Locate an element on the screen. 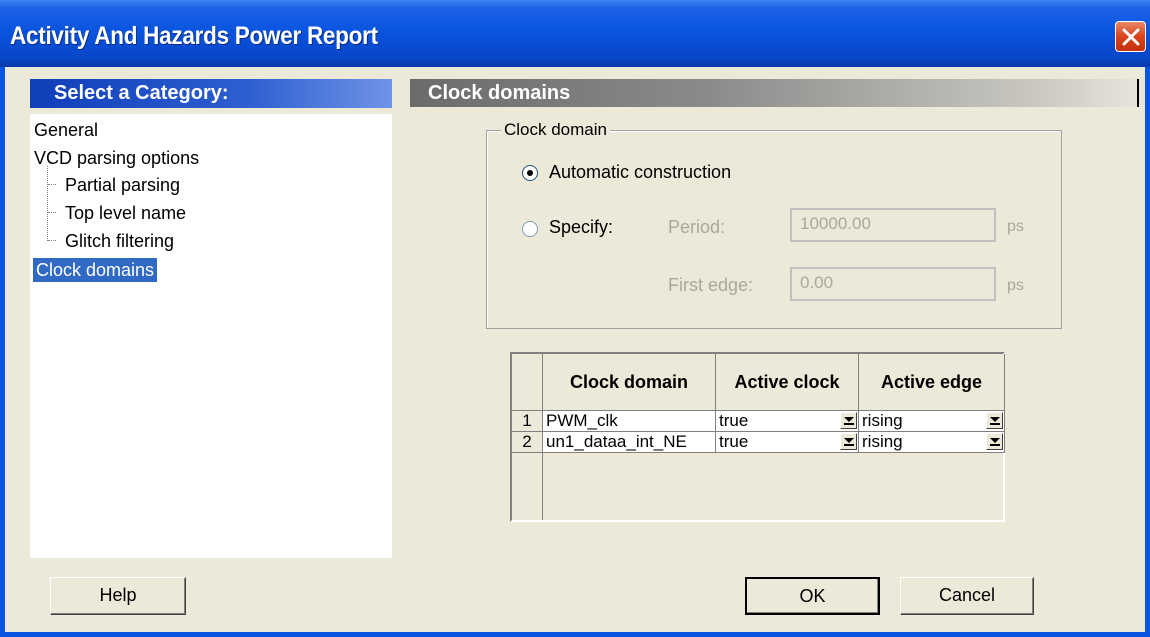  category-header: Select a Category: is located at coordinates (211, 93).